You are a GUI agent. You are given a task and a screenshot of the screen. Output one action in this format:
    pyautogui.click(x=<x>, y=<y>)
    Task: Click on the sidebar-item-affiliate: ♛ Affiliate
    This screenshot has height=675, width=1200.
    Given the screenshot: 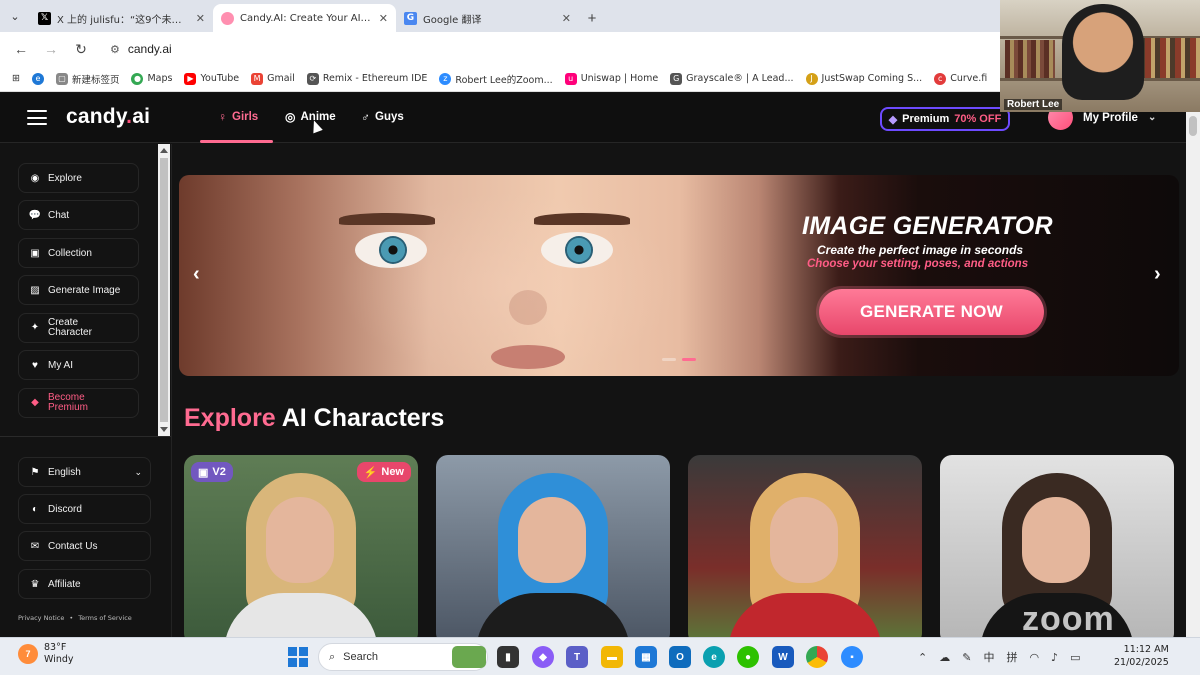 What is the action you would take?
    pyautogui.click(x=84, y=584)
    